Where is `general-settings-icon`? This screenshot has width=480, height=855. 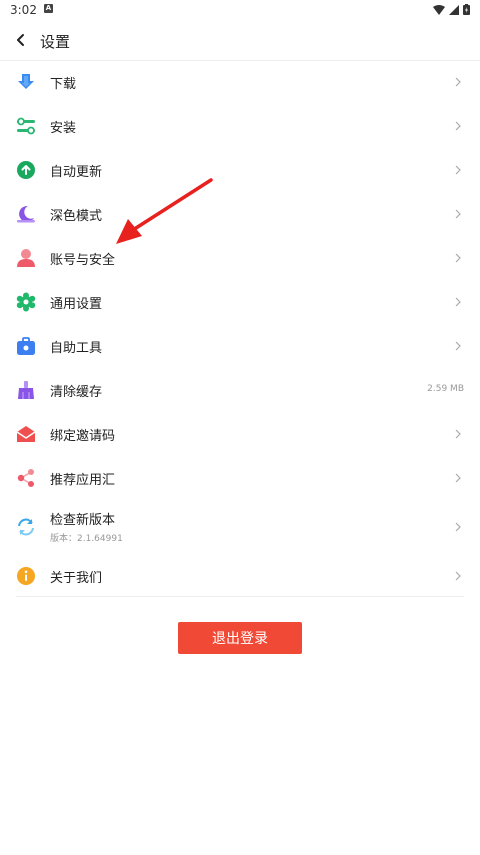 general-settings-icon is located at coordinates (26, 302).